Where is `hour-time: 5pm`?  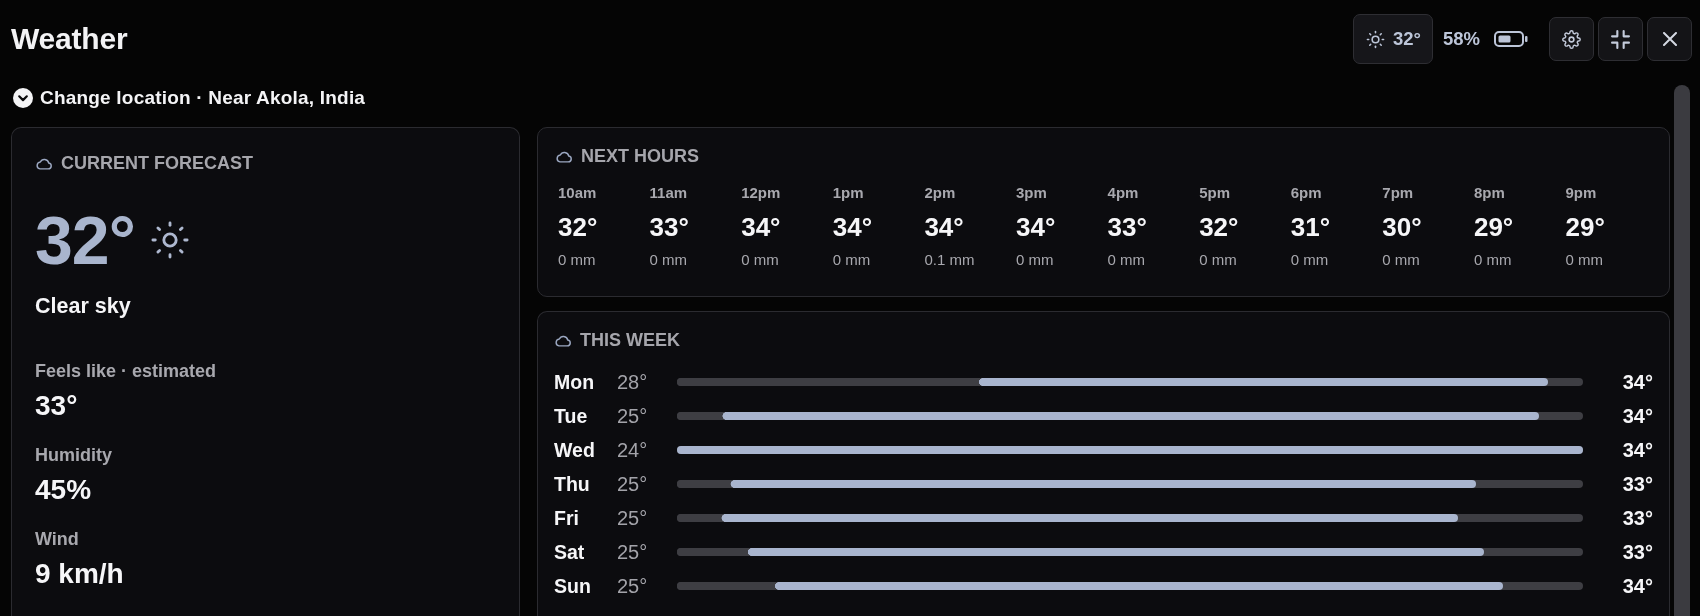
hour-time: 5pm is located at coordinates (1214, 193).